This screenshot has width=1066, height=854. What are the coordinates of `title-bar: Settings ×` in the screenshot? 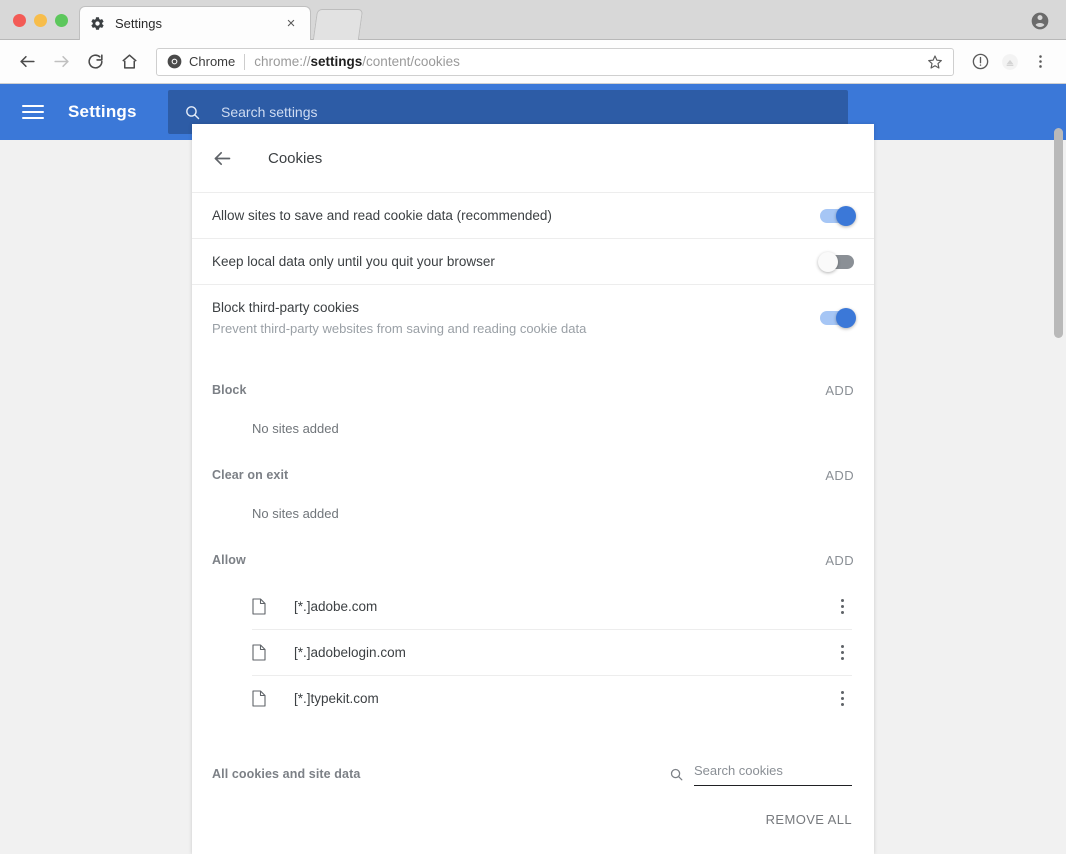 It's located at (533, 20).